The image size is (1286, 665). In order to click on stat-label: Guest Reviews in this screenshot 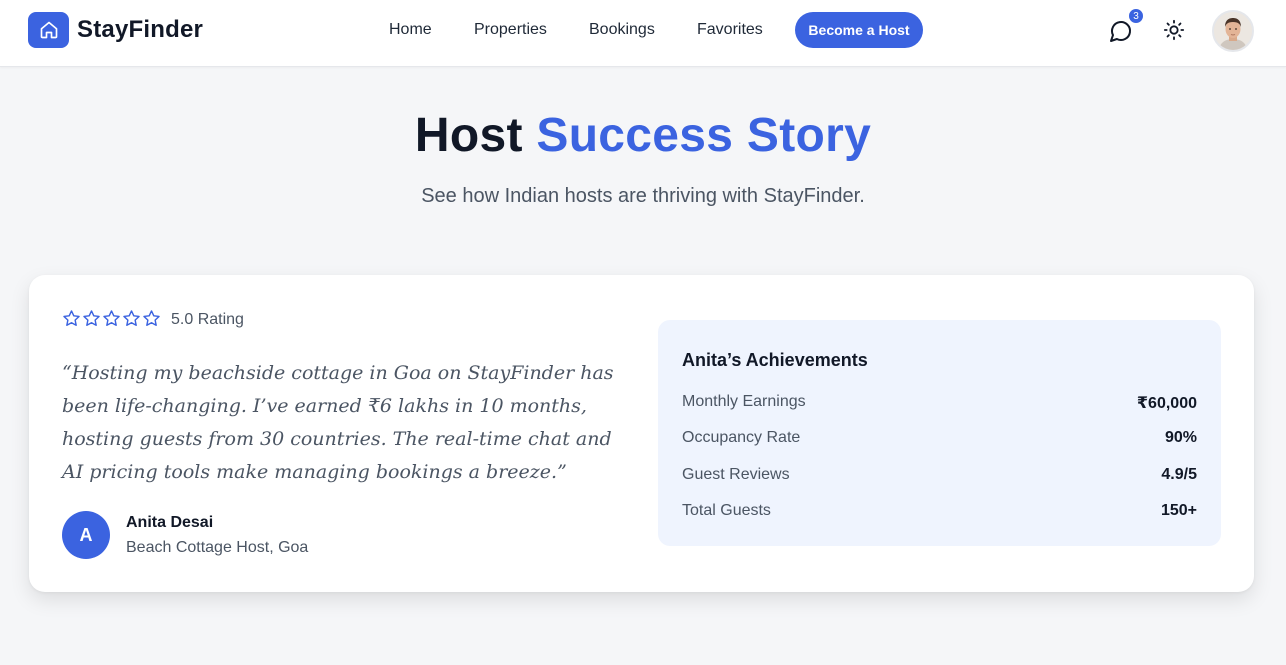, I will do `click(736, 474)`.